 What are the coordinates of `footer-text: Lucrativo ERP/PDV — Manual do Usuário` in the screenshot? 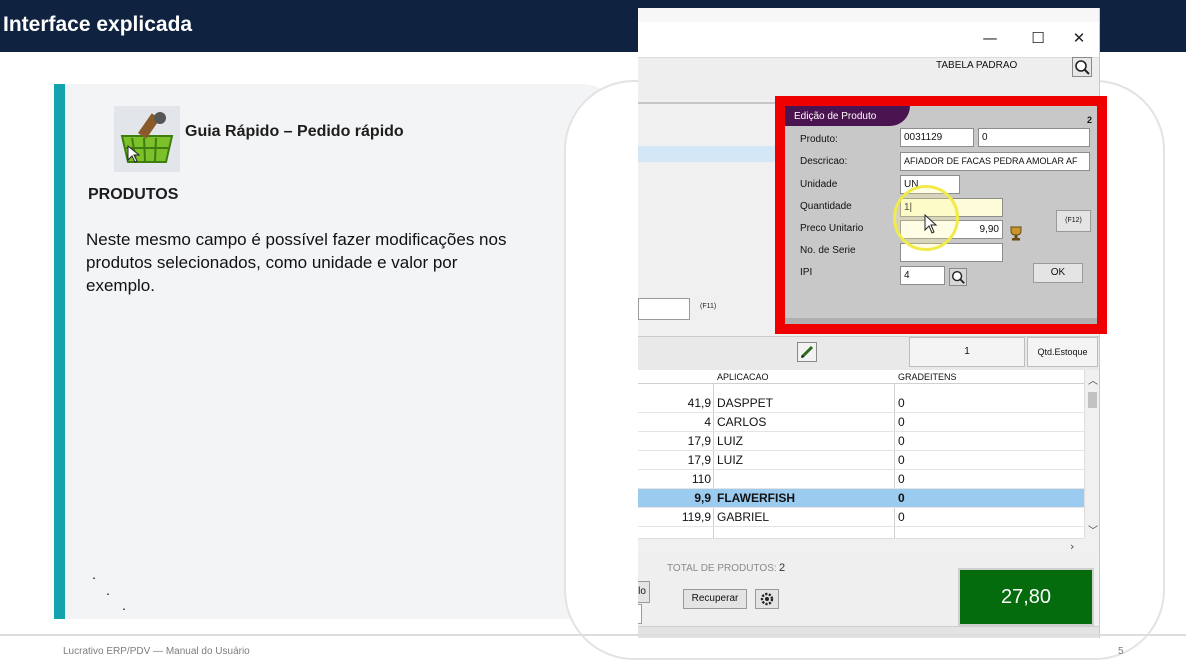 It's located at (156, 651).